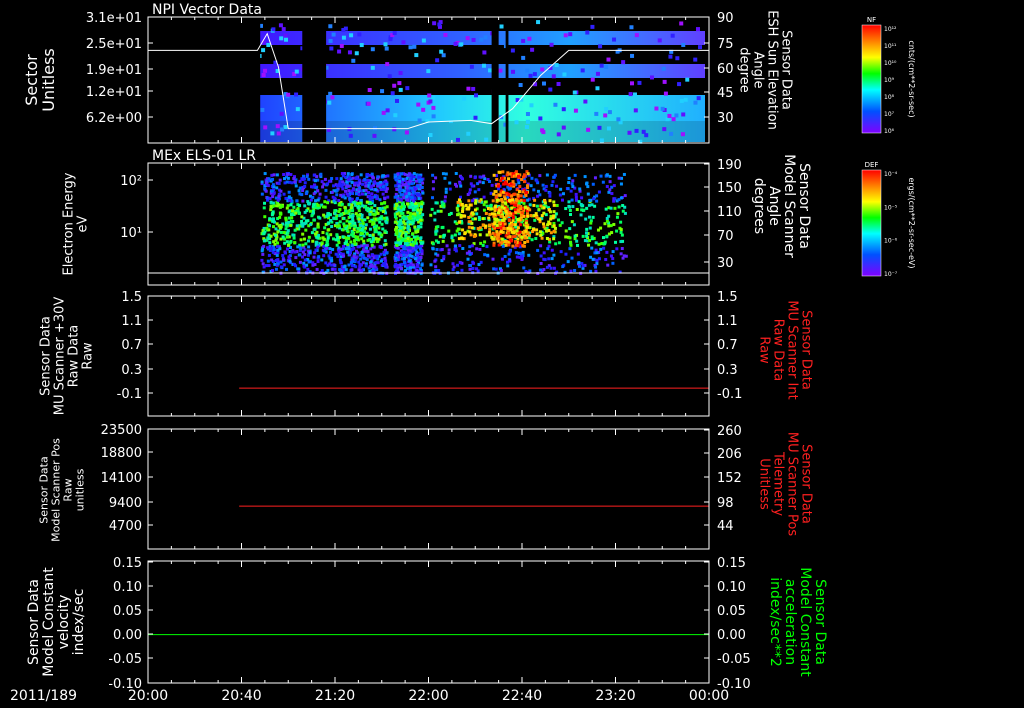  Describe the element at coordinates (765, 70) in the screenshot. I see `npi-ylabel-right: Sensor DataESH Sun ElevationAngledegree` at that location.